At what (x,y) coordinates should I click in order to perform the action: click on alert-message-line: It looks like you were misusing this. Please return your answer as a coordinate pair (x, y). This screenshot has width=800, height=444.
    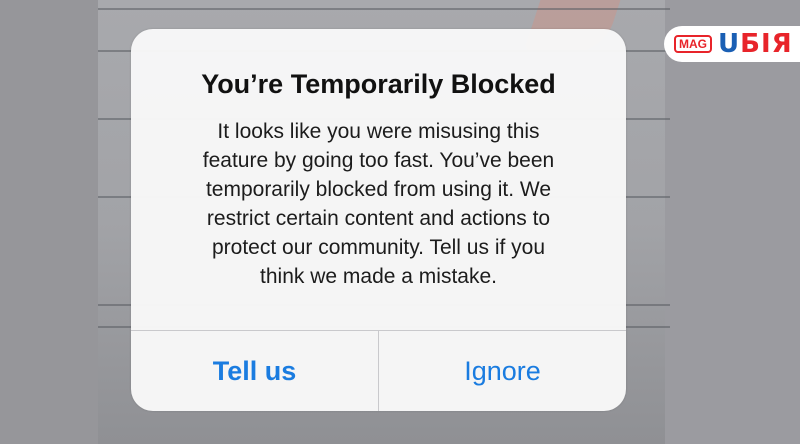
    Looking at the image, I should click on (378, 131).